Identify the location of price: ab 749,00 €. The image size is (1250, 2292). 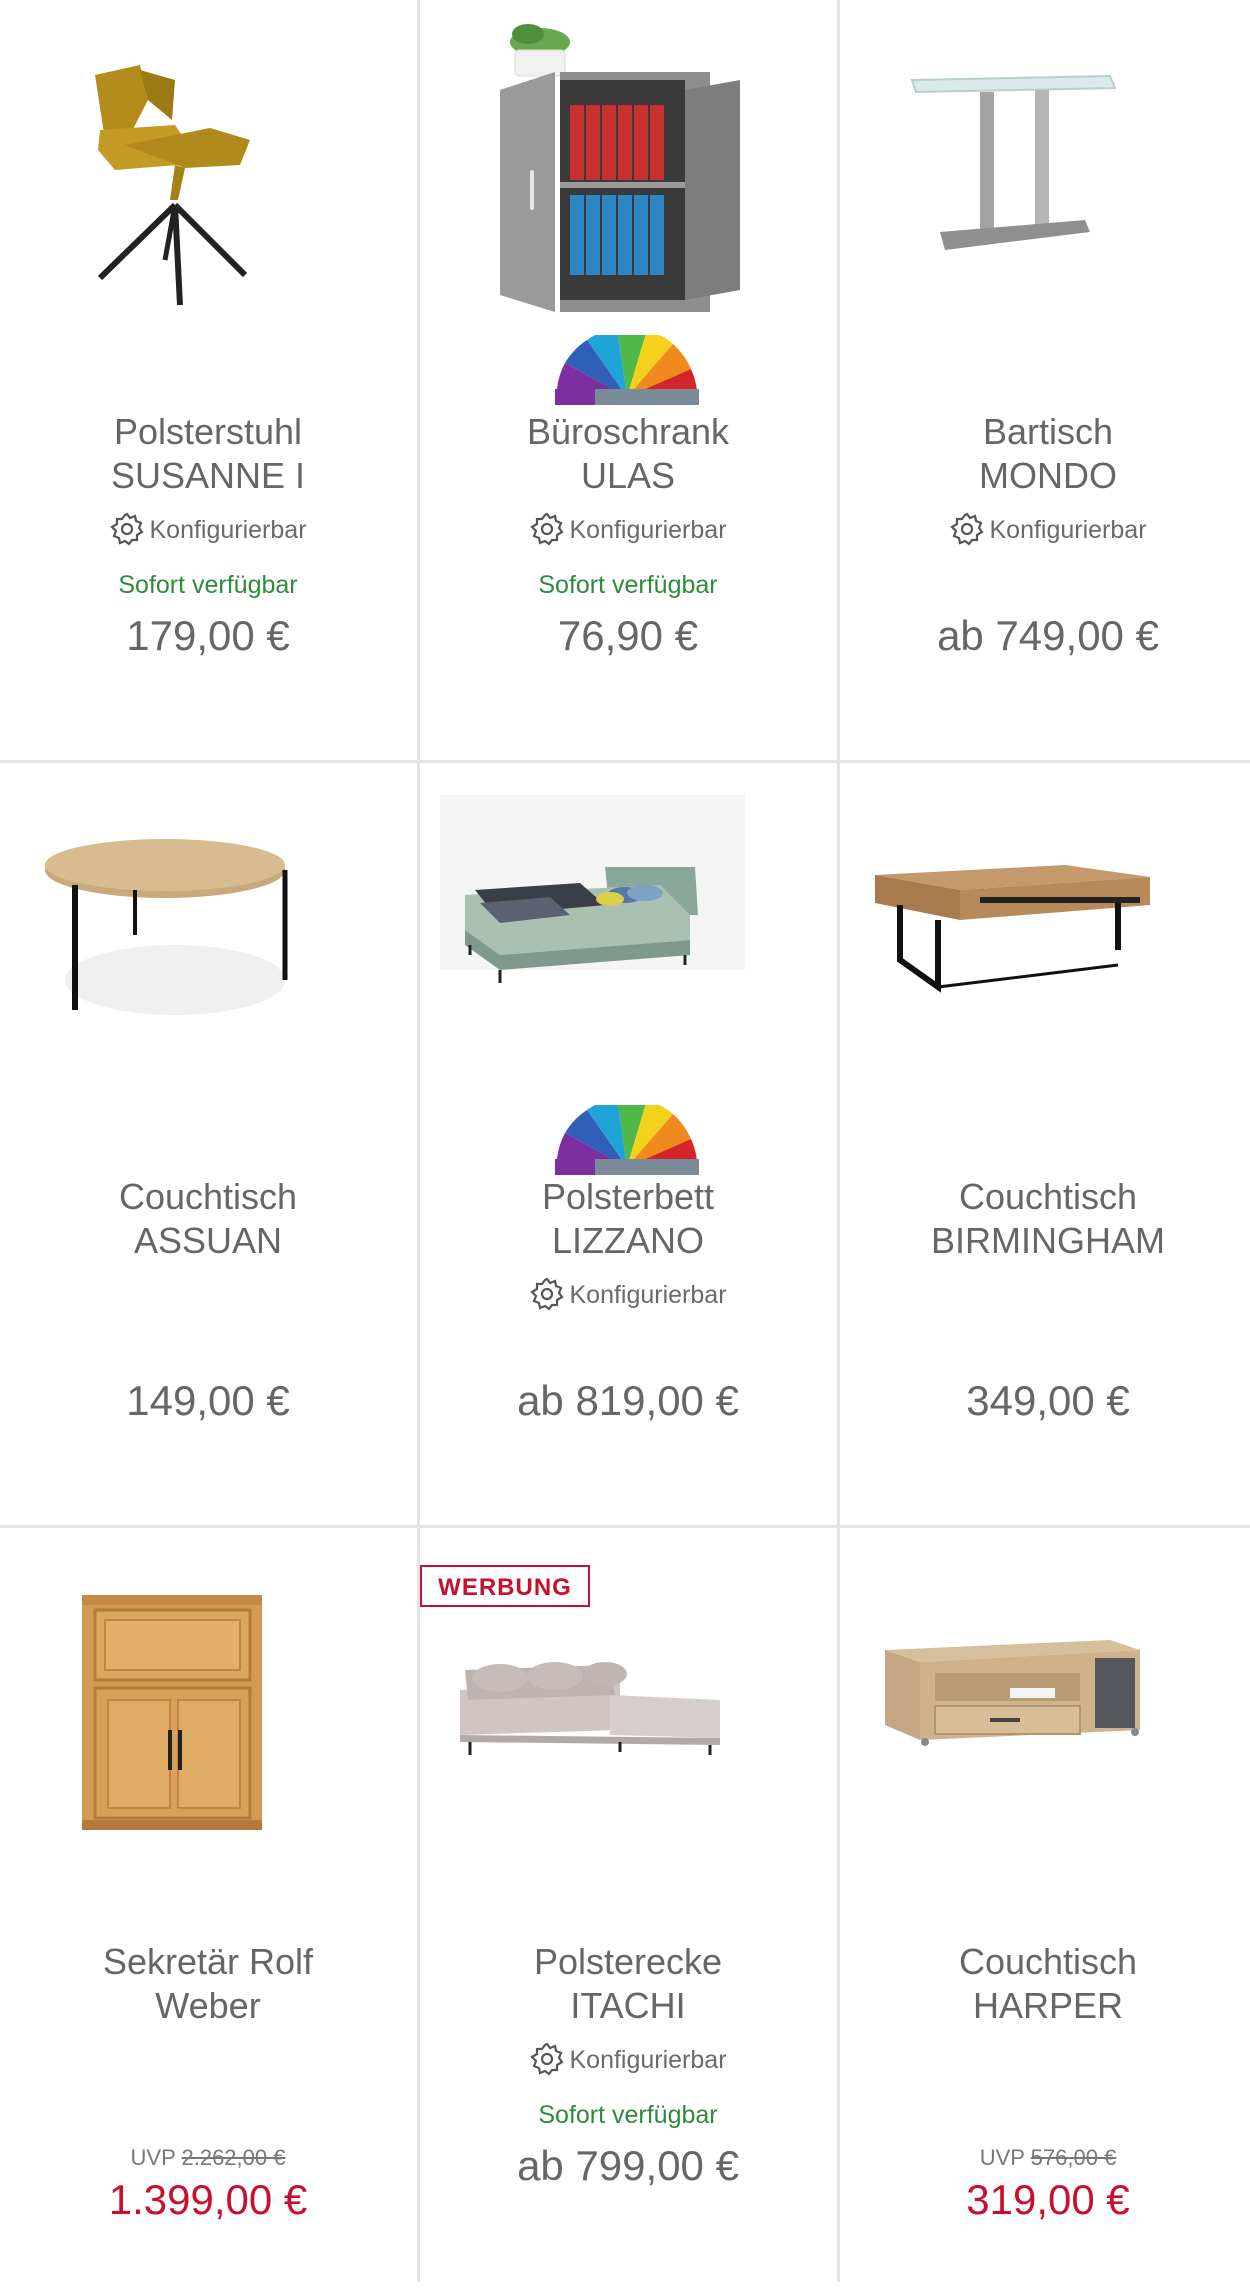
(1048, 635).